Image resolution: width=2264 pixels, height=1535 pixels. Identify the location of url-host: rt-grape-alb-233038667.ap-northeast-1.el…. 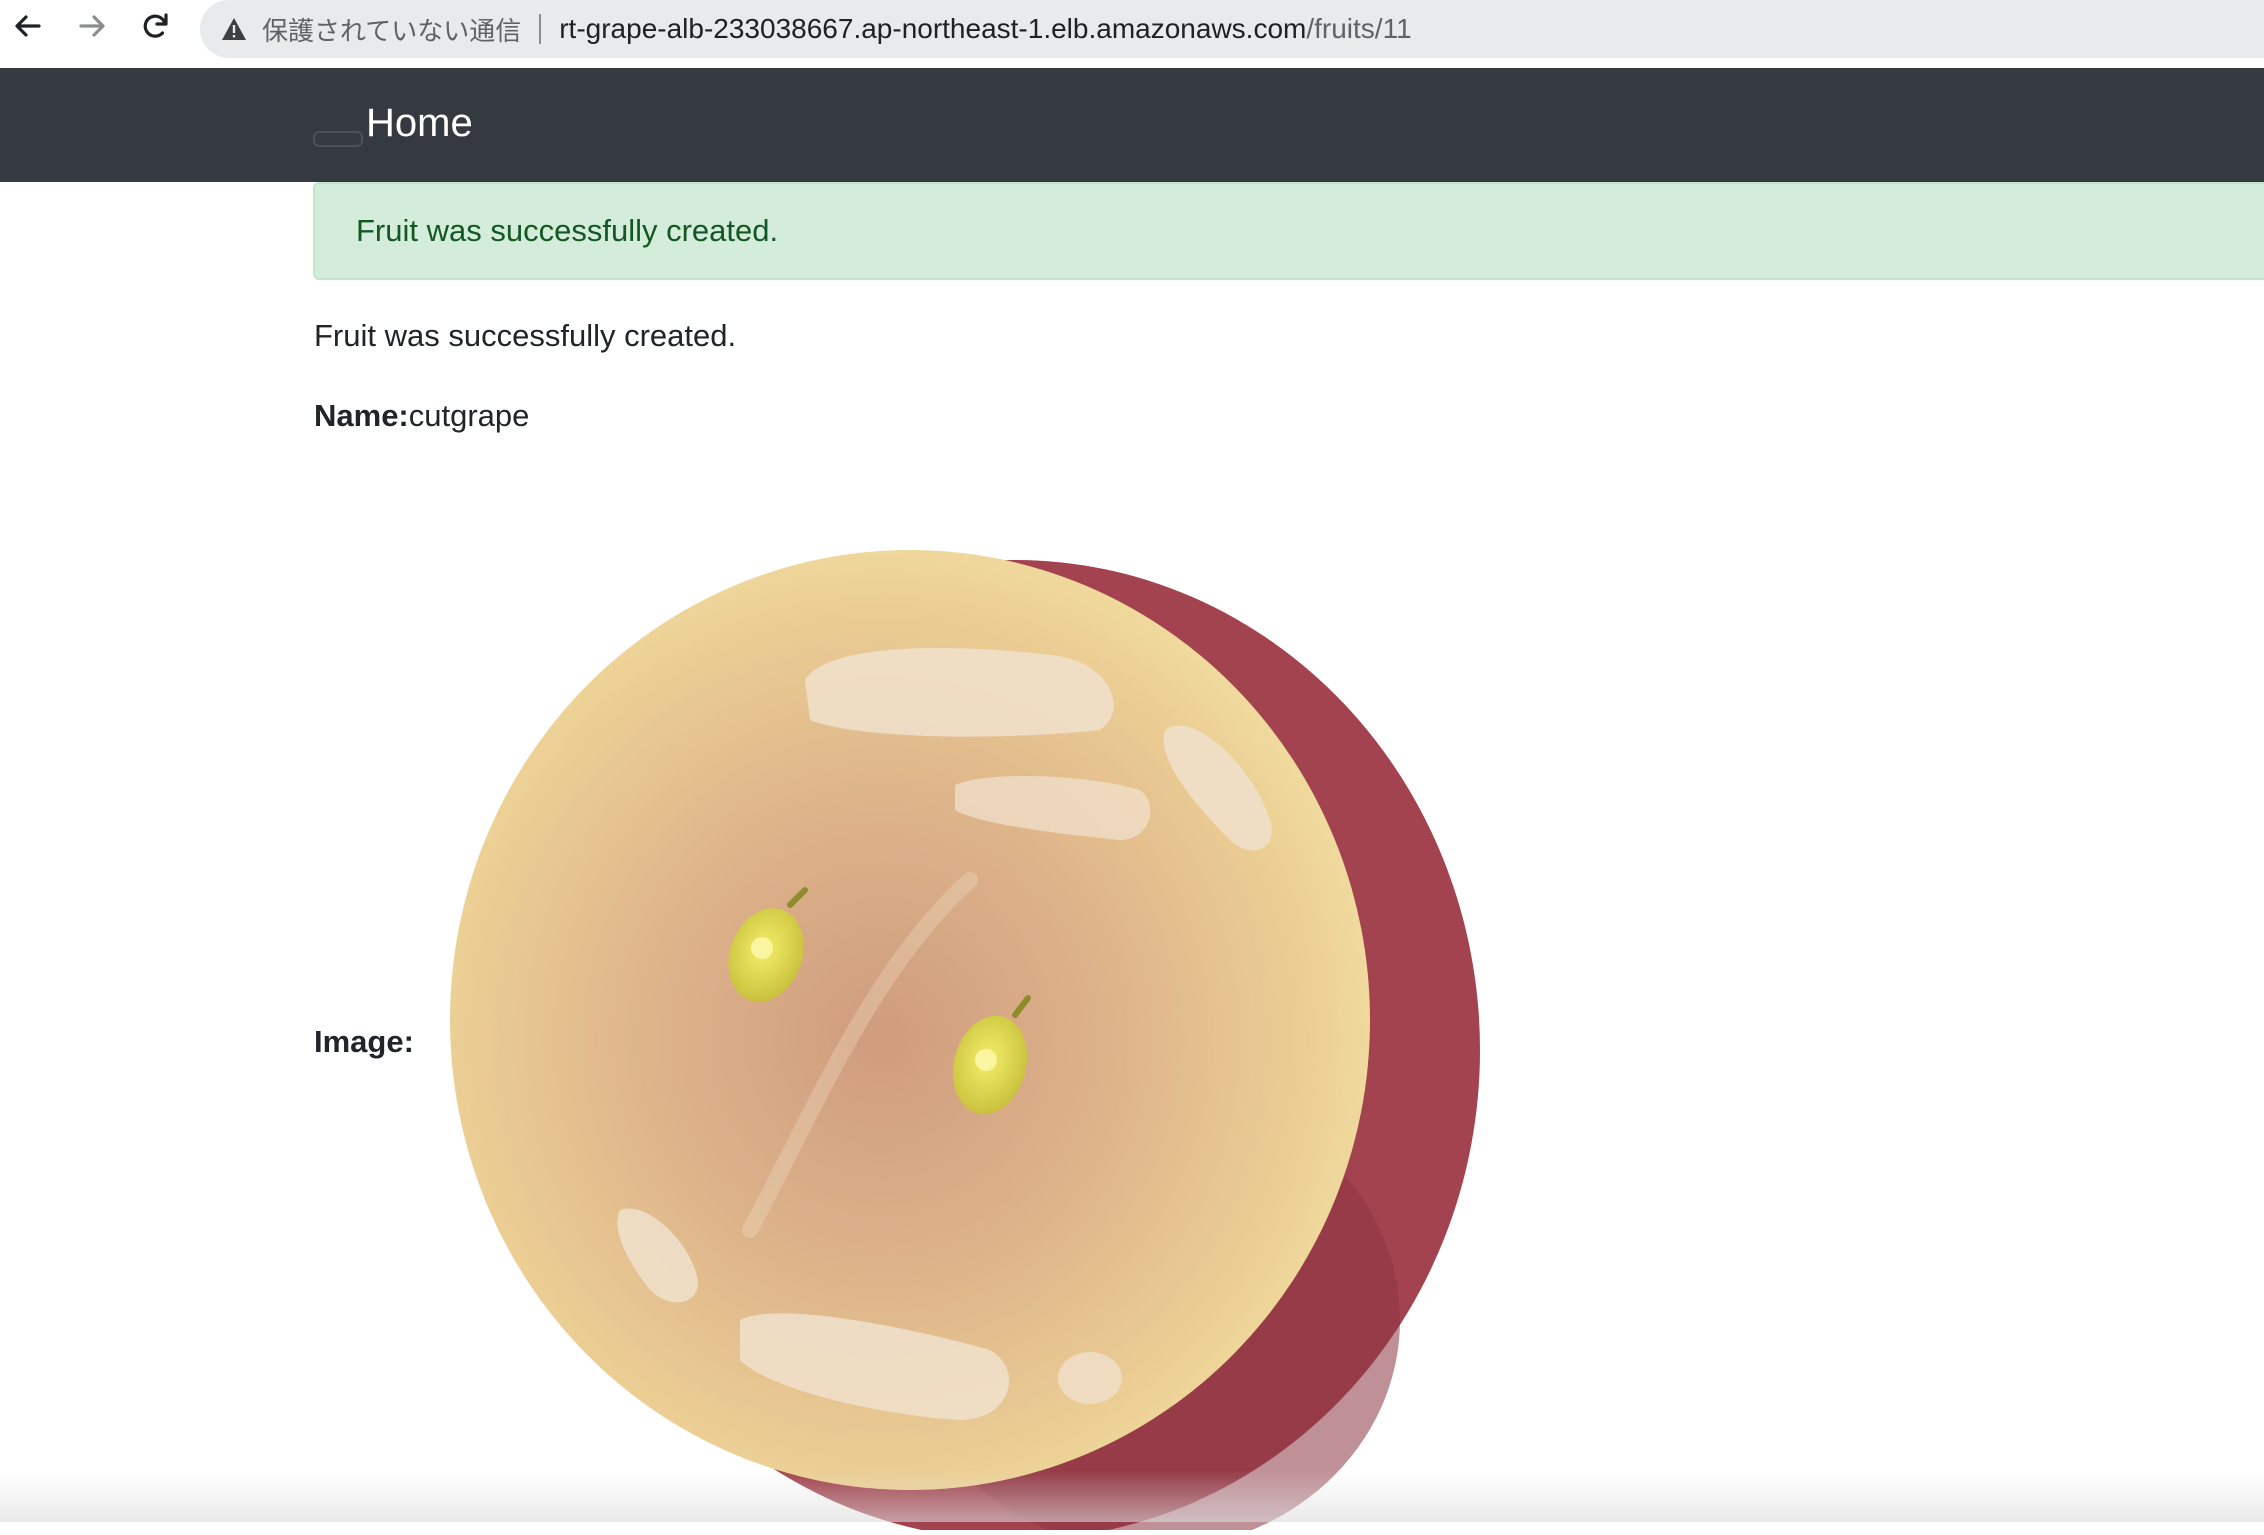
(933, 28).